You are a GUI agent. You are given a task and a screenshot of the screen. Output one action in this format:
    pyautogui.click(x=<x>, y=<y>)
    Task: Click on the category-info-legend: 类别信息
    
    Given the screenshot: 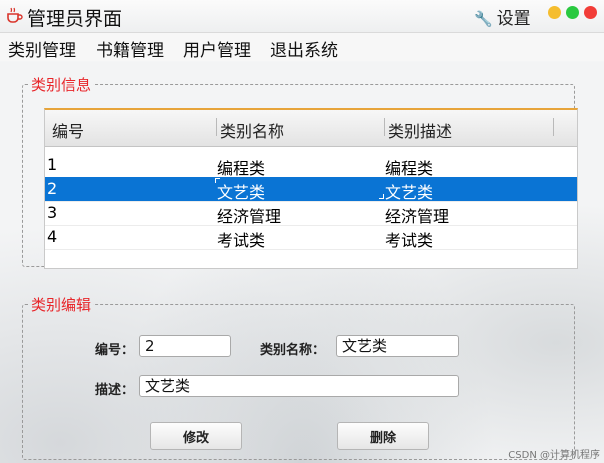 What is the action you would take?
    pyautogui.click(x=61, y=85)
    